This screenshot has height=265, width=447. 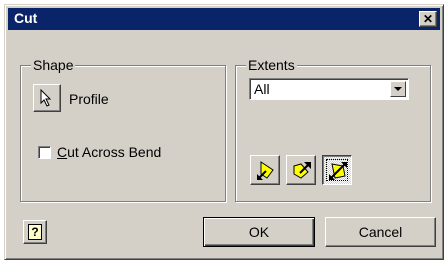 I want to click on extent-direction-2-button, so click(x=301, y=170).